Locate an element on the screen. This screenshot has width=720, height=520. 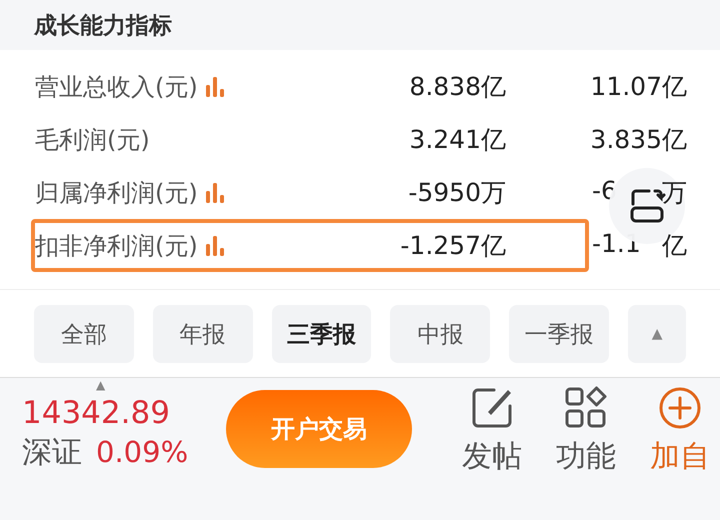
action-button: 发帖 is located at coordinates (492, 431).